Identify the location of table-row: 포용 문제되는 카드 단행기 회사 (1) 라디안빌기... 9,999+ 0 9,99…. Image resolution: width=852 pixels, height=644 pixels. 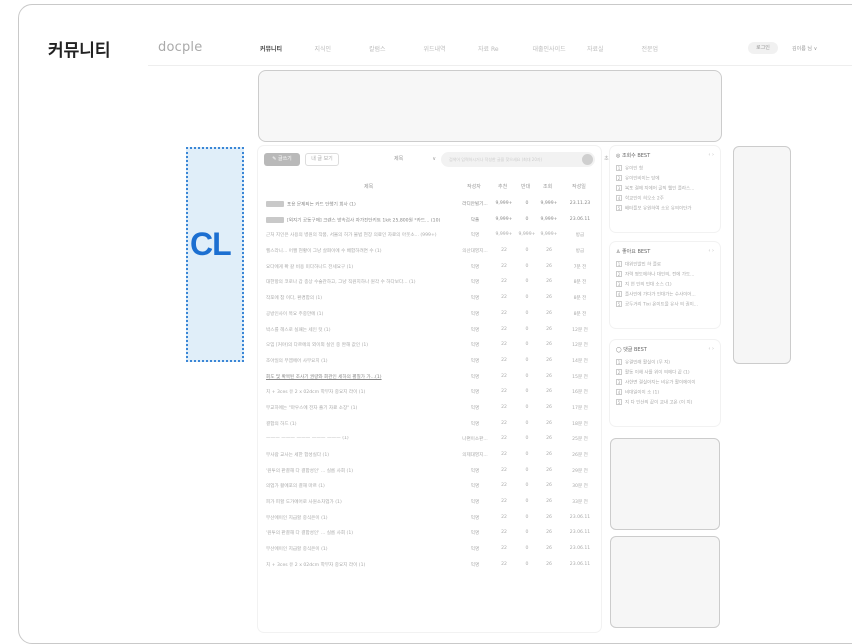
(429, 205).